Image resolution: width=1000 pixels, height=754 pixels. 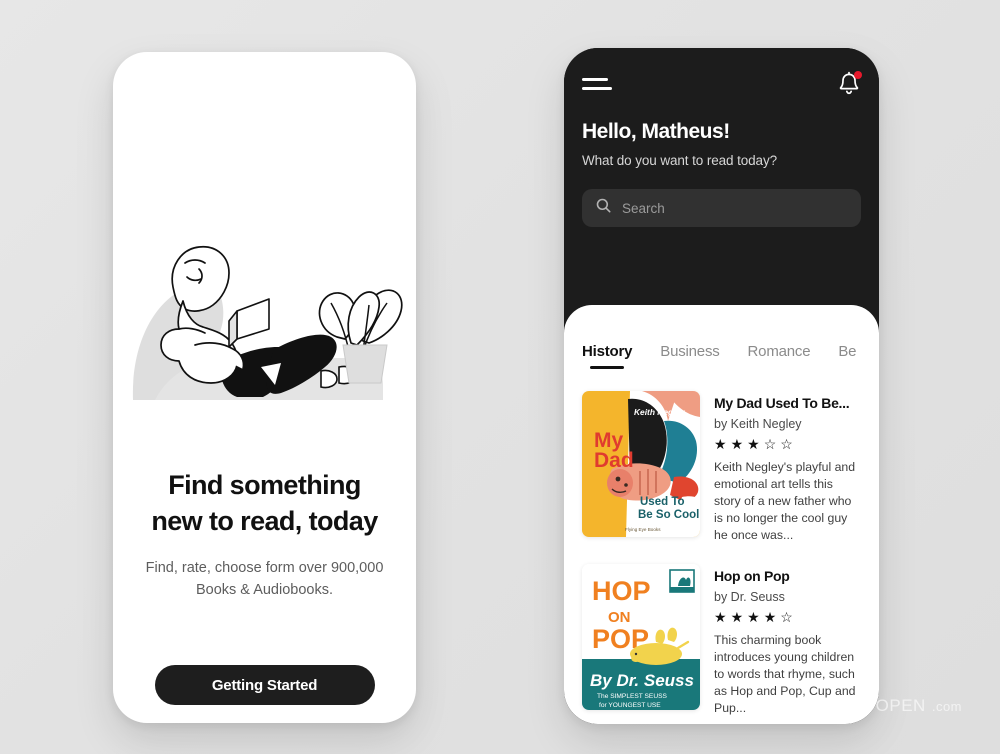 What do you see at coordinates (607, 356) in the screenshot?
I see `tab-history: History` at bounding box center [607, 356].